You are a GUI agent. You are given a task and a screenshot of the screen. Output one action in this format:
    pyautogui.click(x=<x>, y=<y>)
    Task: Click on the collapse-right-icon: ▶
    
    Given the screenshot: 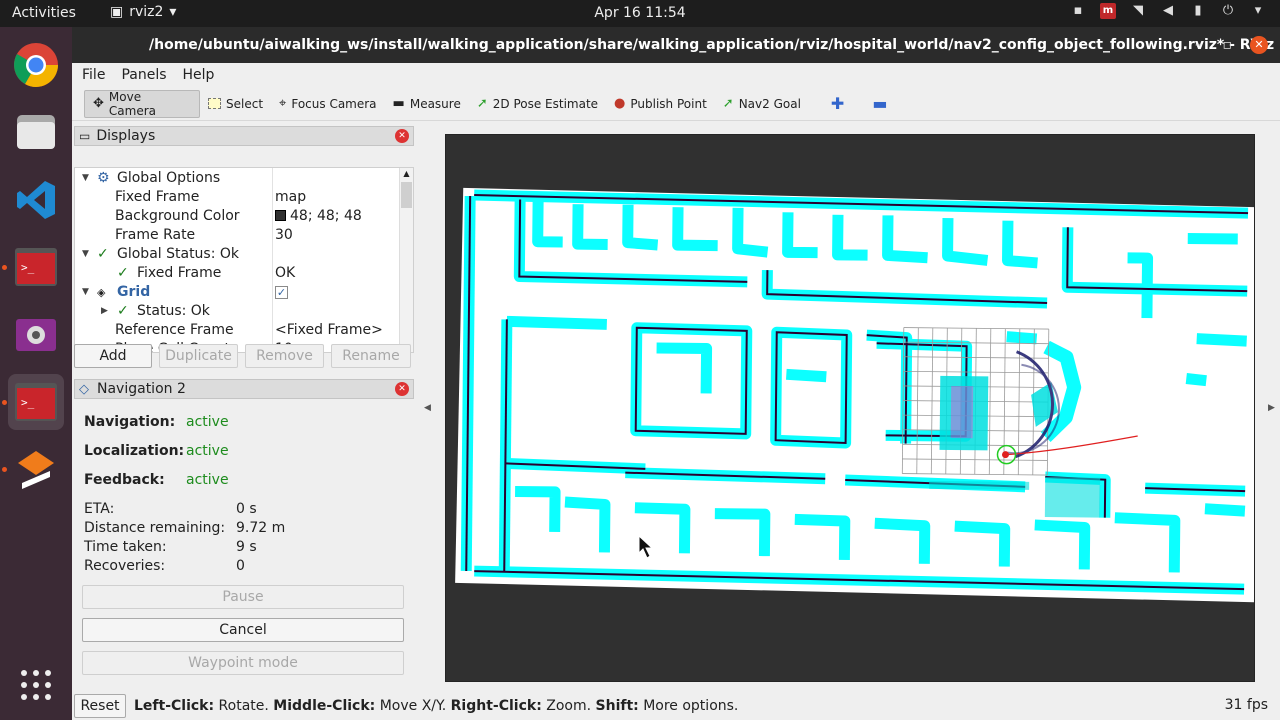 What is the action you would take?
    pyautogui.click(x=1271, y=408)
    